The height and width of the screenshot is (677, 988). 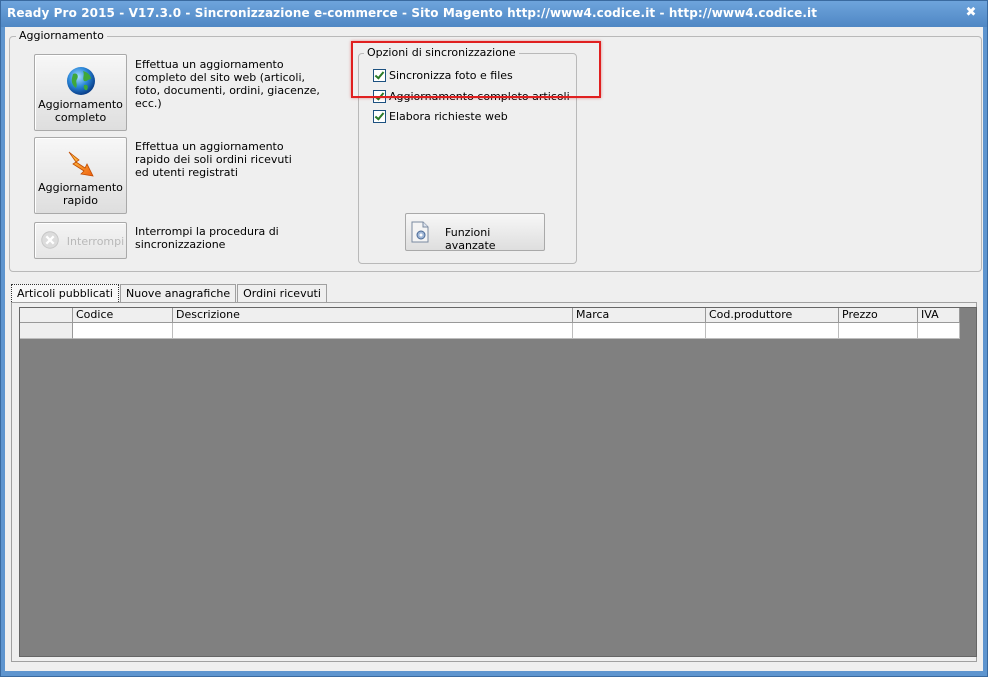 I want to click on aggiornamento-completo-label: Aggiornamento completo, so click(x=80, y=111).